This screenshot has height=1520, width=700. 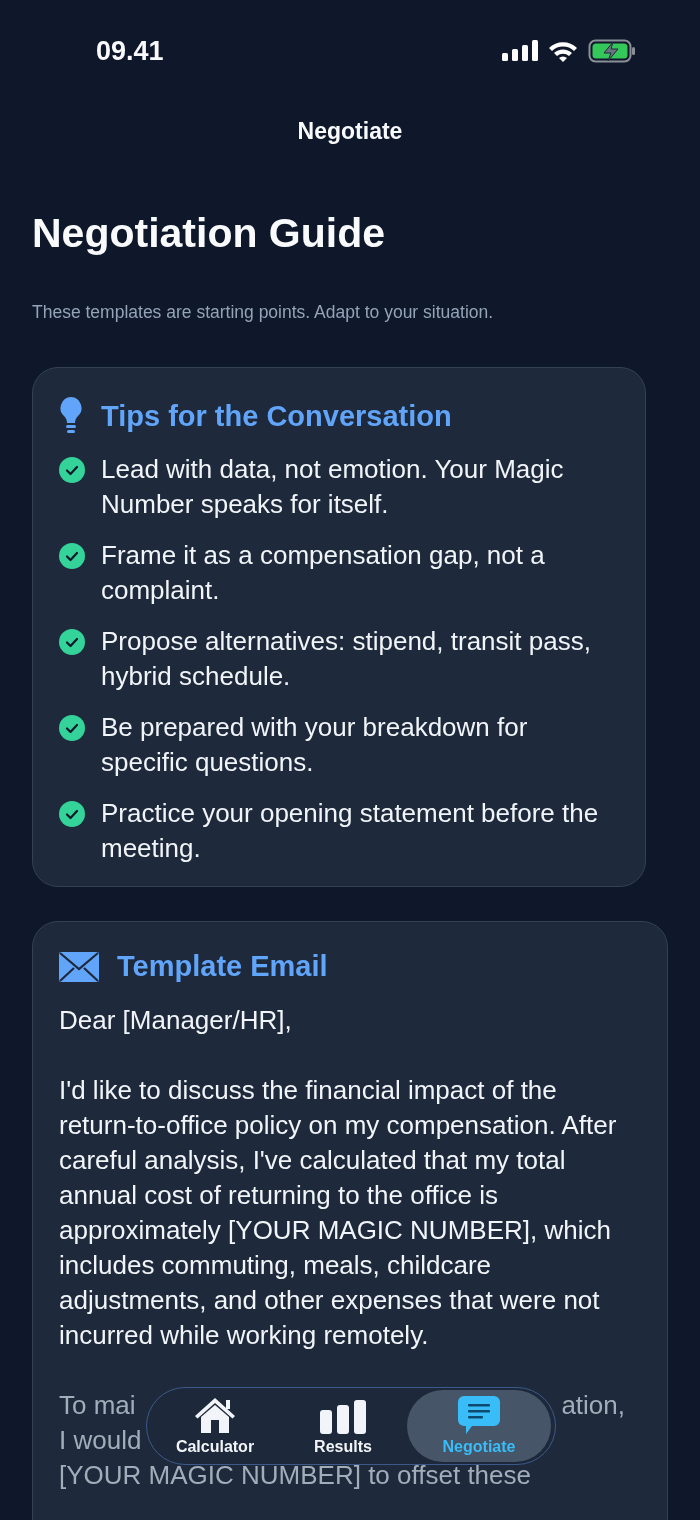 I want to click on bar-chart-icon, so click(x=343, y=1417).